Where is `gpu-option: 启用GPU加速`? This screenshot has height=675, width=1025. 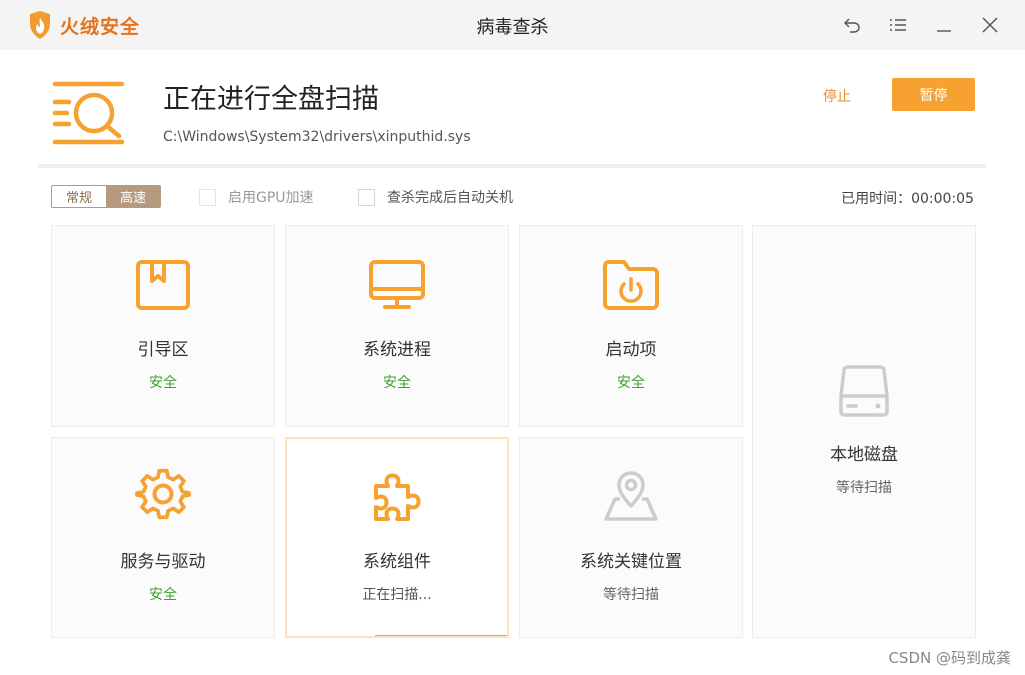
gpu-option: 启用GPU加速 is located at coordinates (256, 197).